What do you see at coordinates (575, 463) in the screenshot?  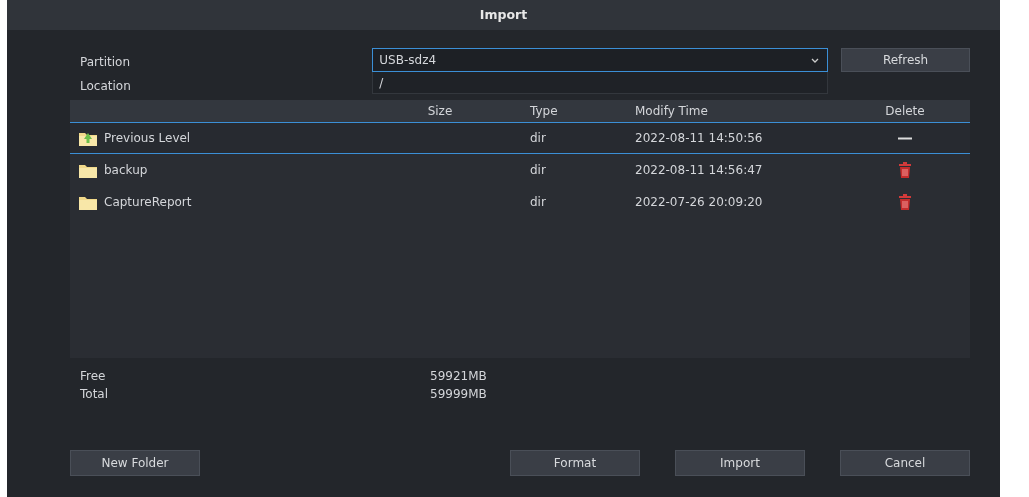 I see `dialog-button: Format` at bounding box center [575, 463].